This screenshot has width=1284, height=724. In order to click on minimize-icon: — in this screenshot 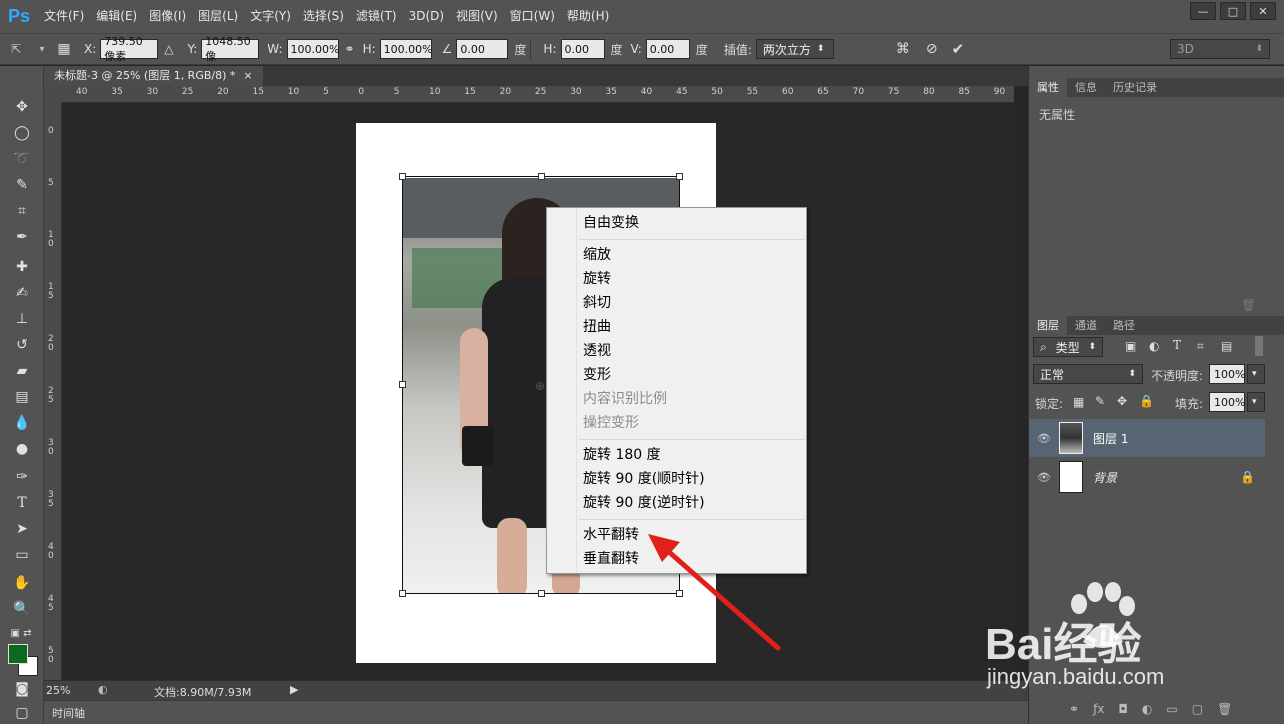, I will do `click(1203, 11)`.